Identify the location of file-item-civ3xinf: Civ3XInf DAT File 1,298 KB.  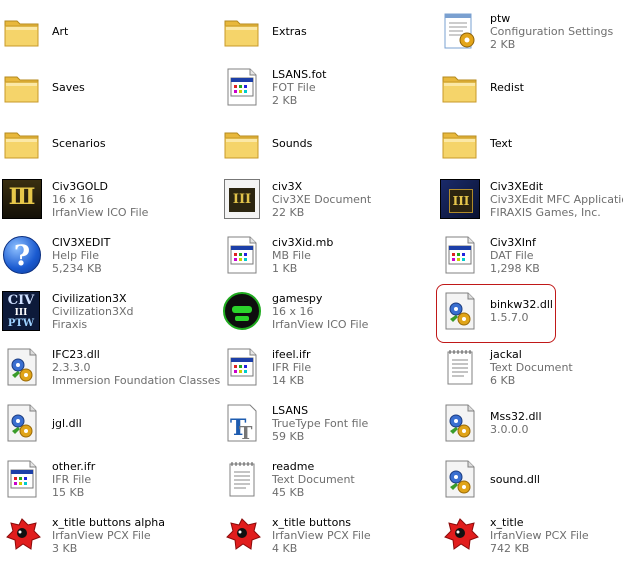
(490, 255).